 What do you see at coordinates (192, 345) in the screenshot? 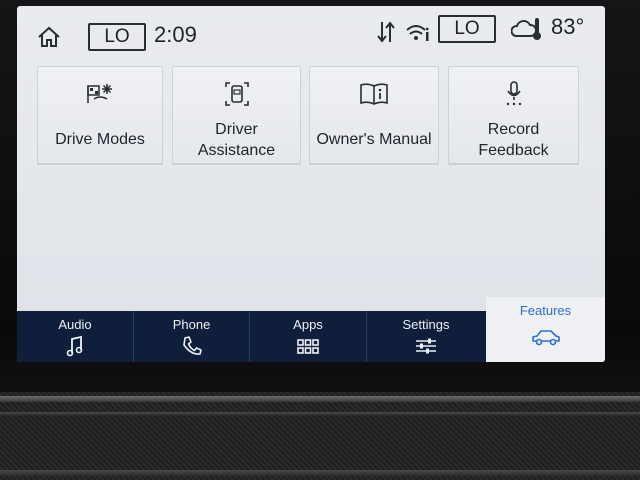
I see `phone-icon` at bounding box center [192, 345].